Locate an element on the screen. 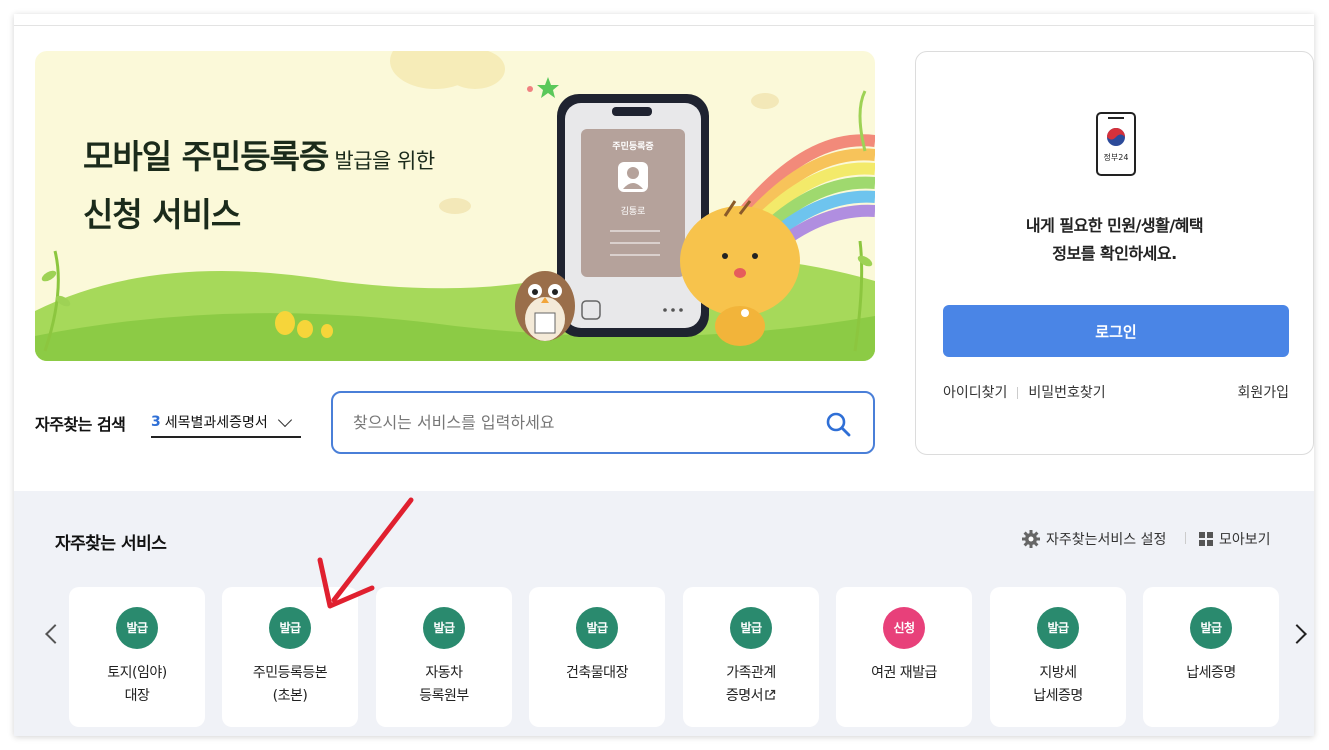 The height and width of the screenshot is (750, 1329). service-search-box is located at coordinates (603, 422).